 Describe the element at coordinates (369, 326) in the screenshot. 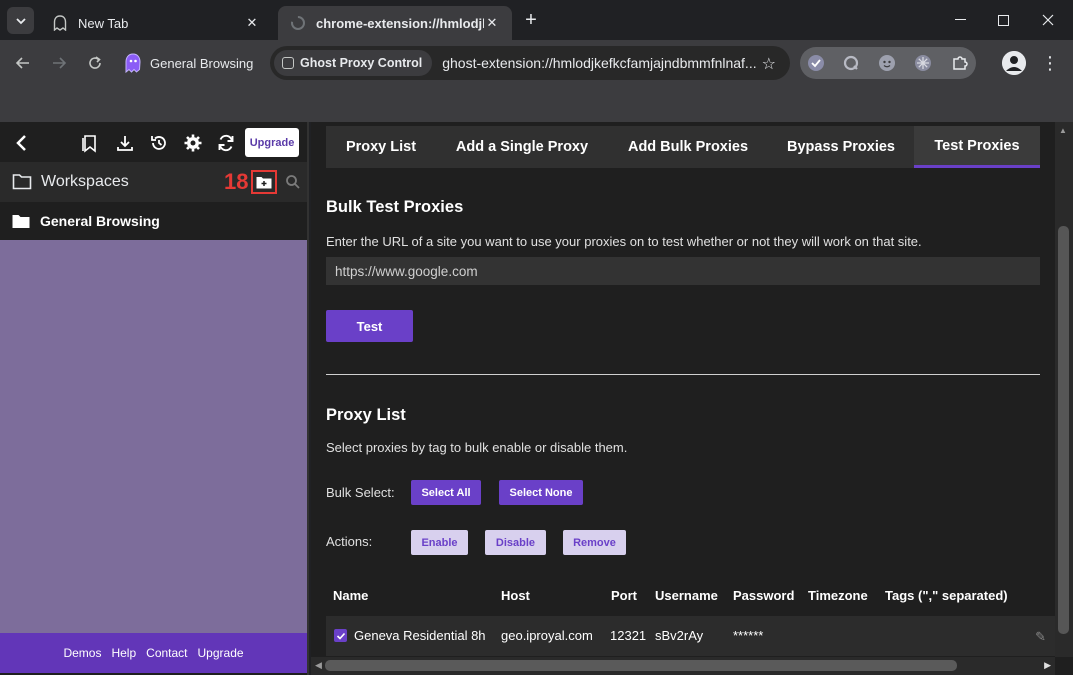

I see `test-button: Test` at that location.